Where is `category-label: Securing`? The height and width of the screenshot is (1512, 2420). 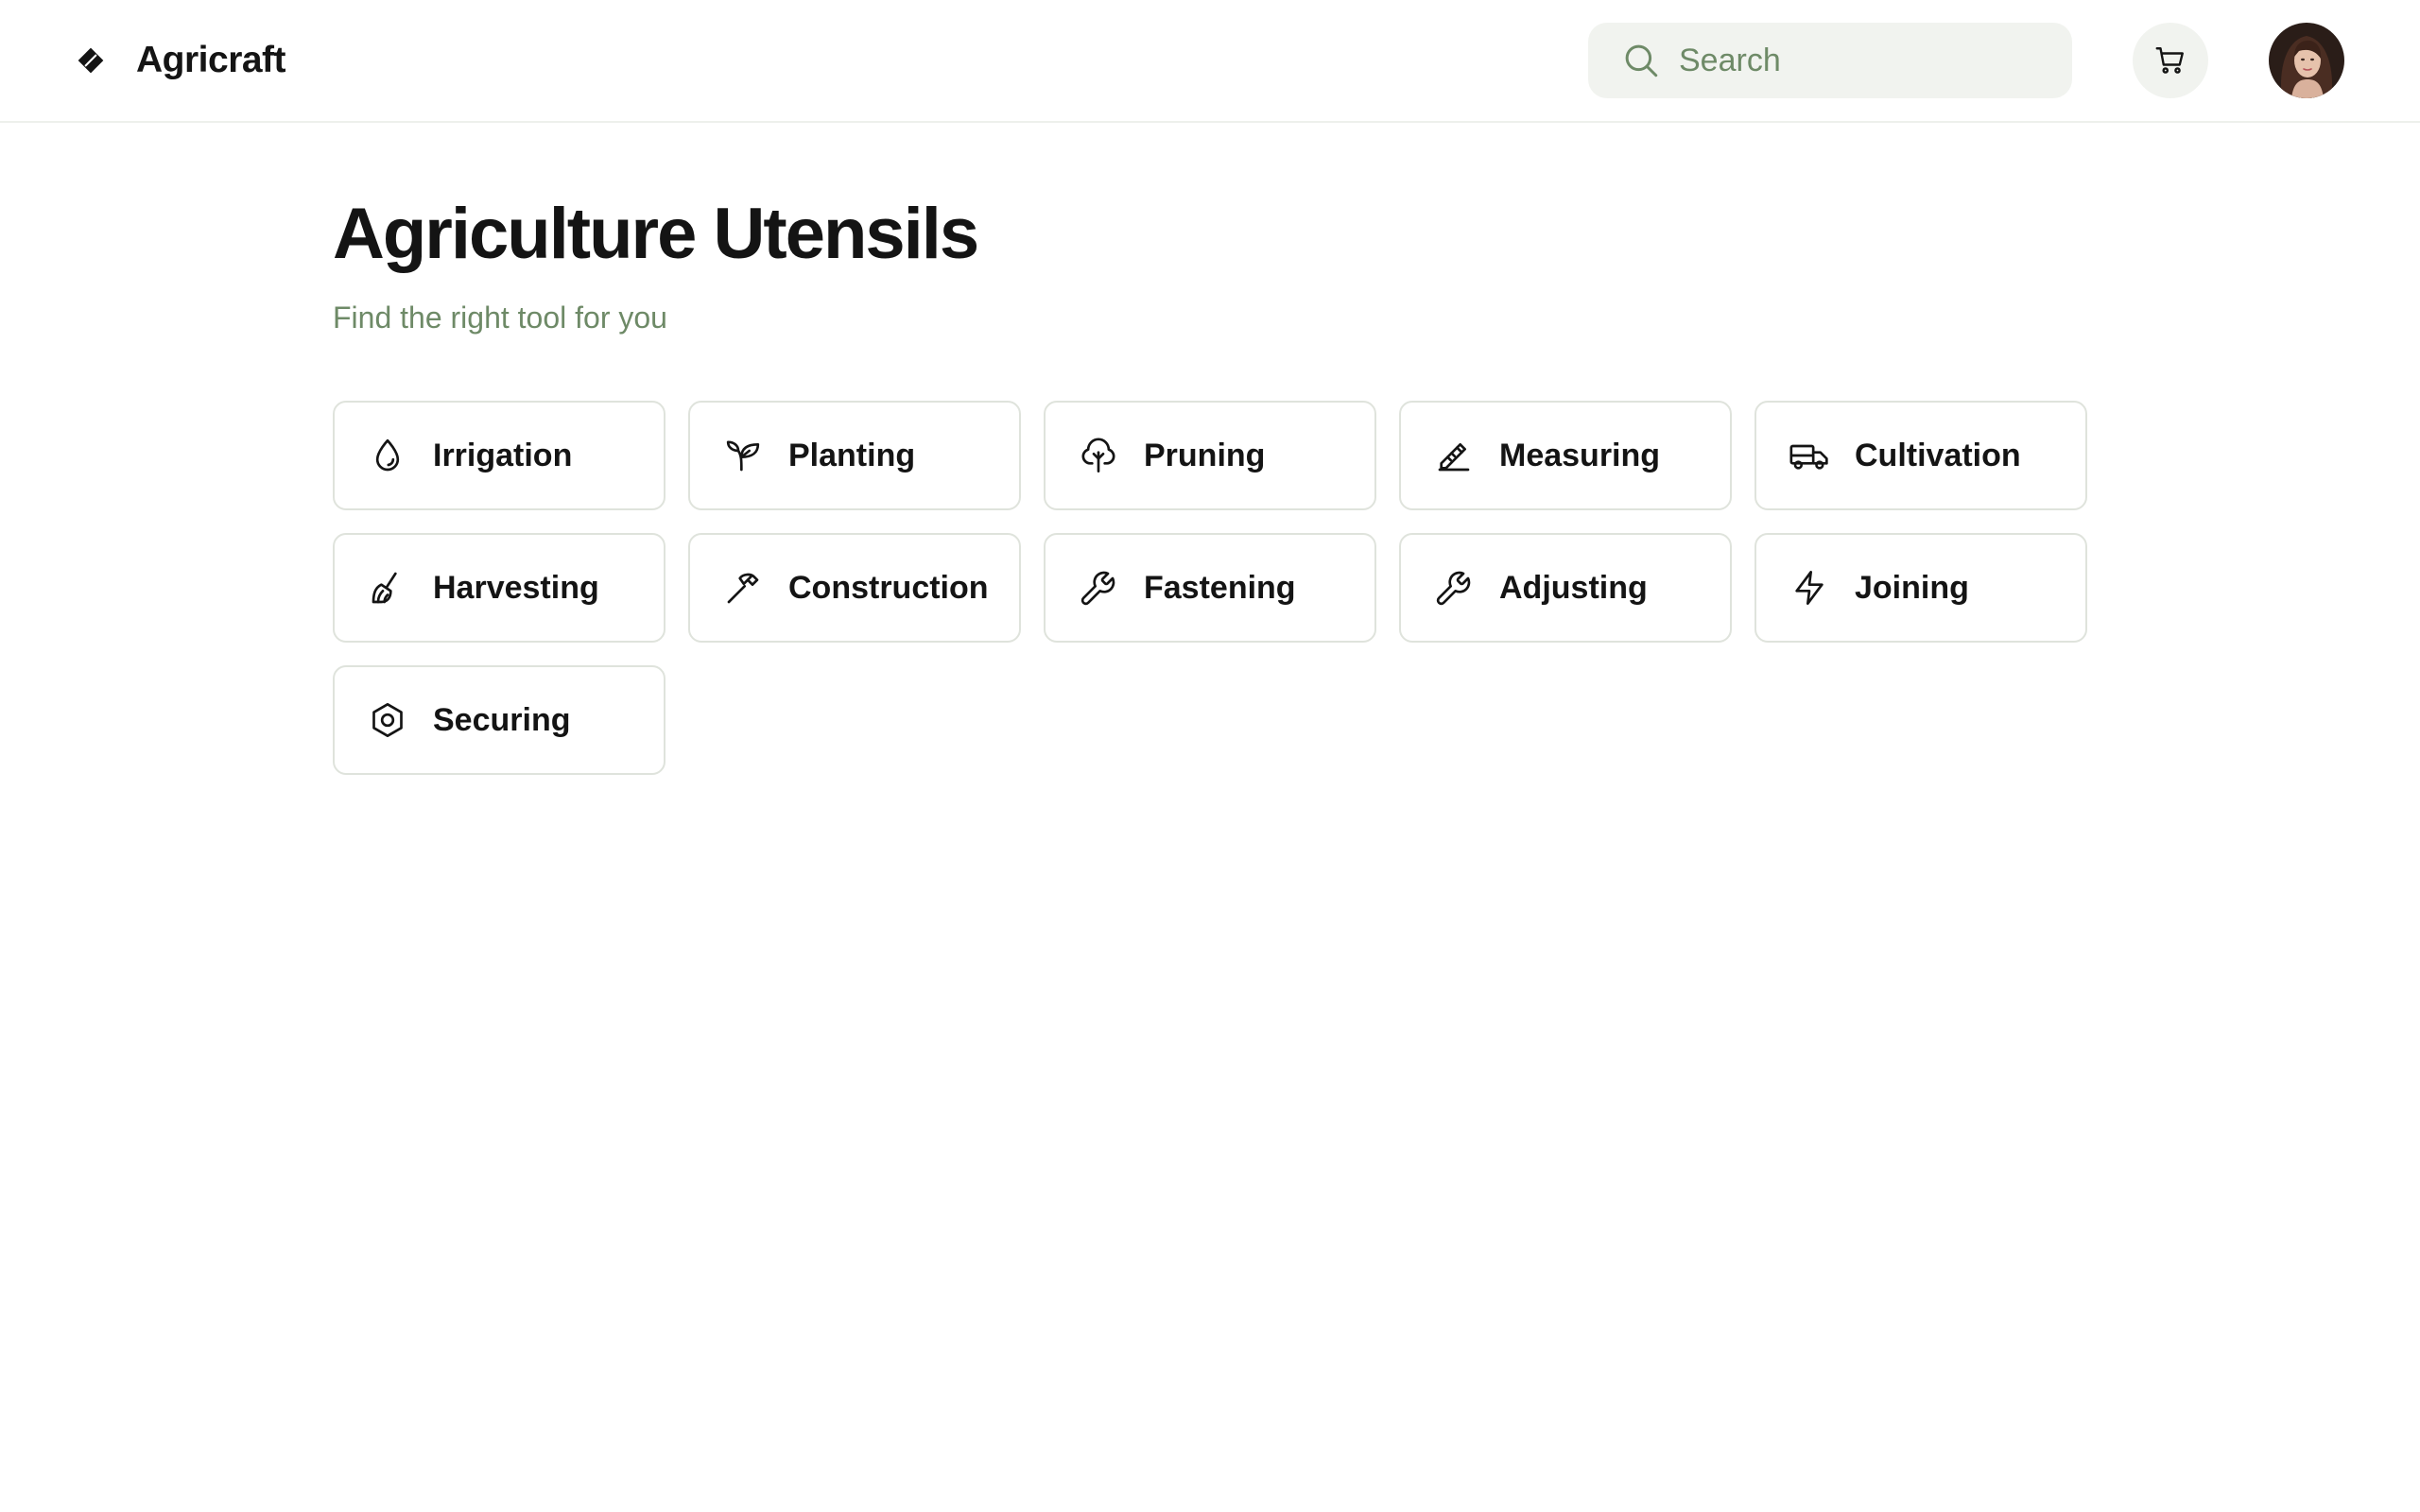
category-label: Securing is located at coordinates (502, 719).